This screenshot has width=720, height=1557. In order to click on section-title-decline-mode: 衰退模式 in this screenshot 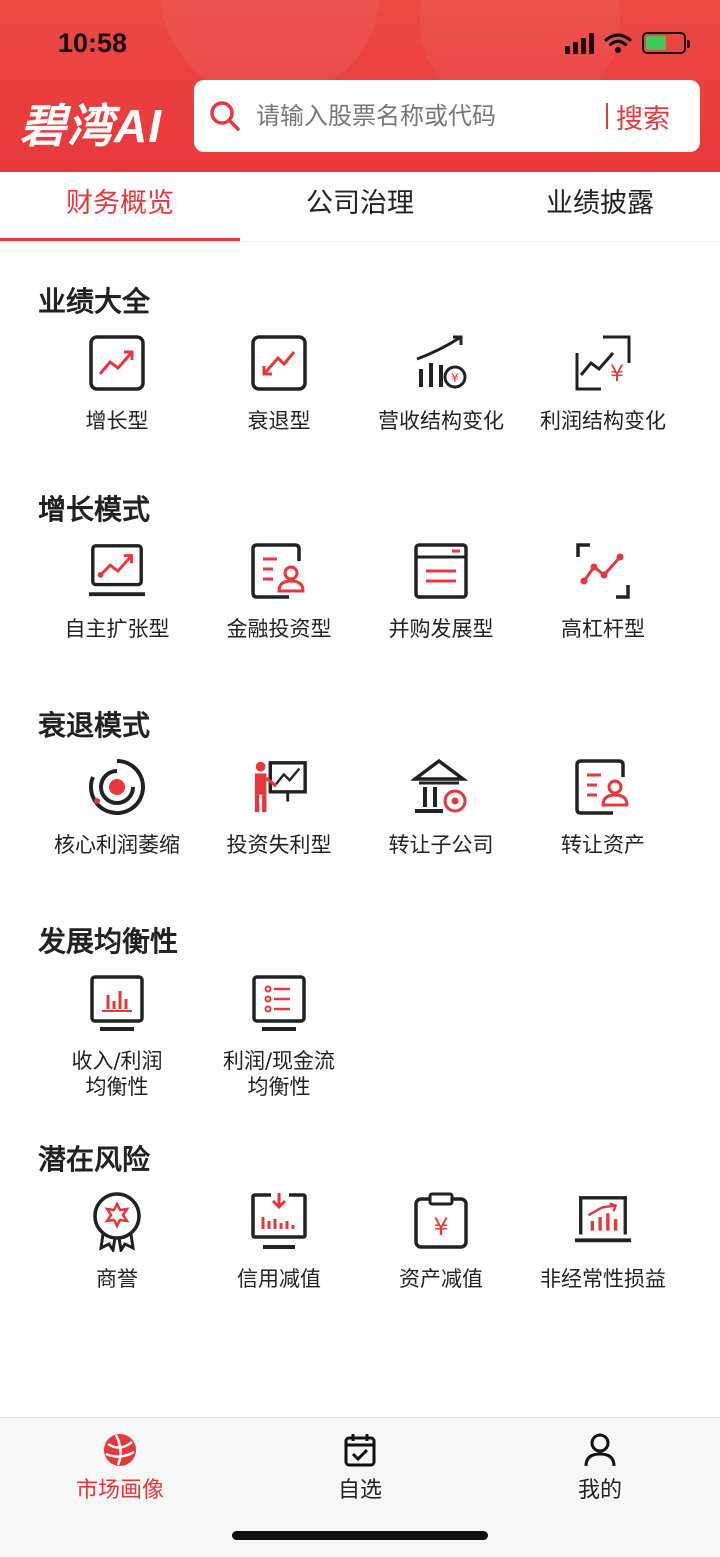, I will do `click(94, 725)`.